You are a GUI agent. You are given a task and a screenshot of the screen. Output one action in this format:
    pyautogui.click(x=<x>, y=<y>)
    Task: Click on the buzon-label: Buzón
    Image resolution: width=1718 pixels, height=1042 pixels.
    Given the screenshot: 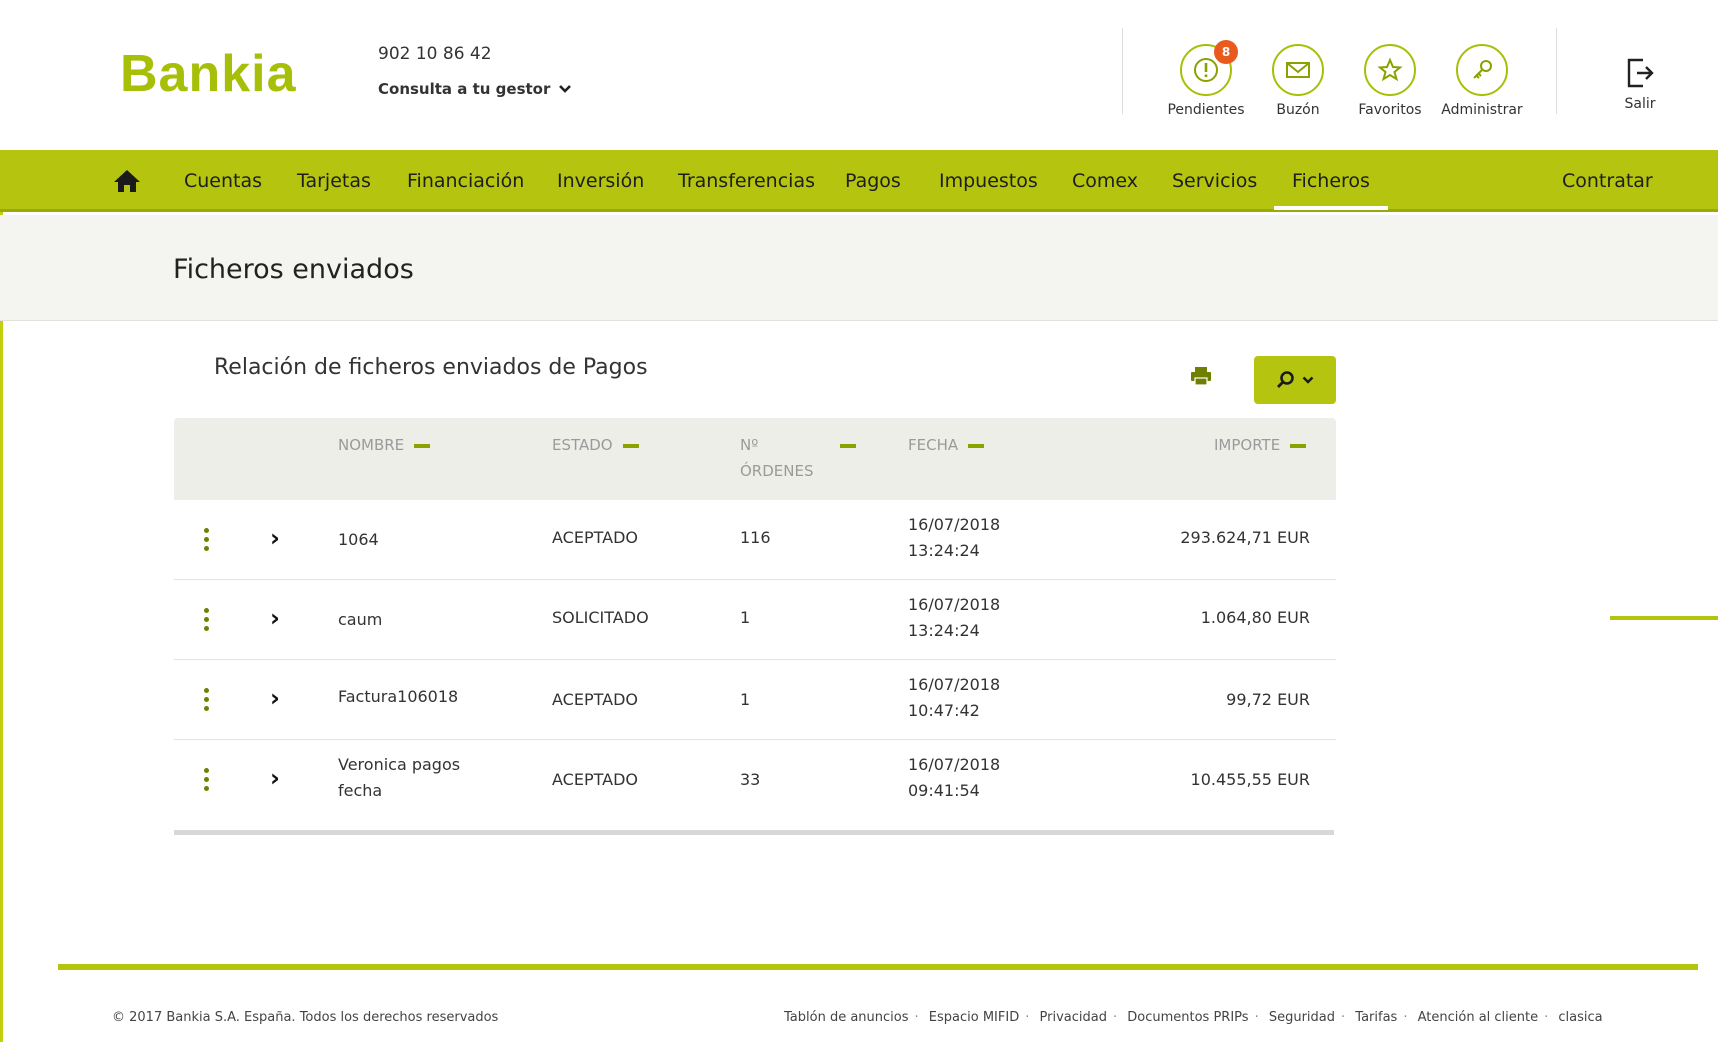 What is the action you would take?
    pyautogui.click(x=1298, y=110)
    